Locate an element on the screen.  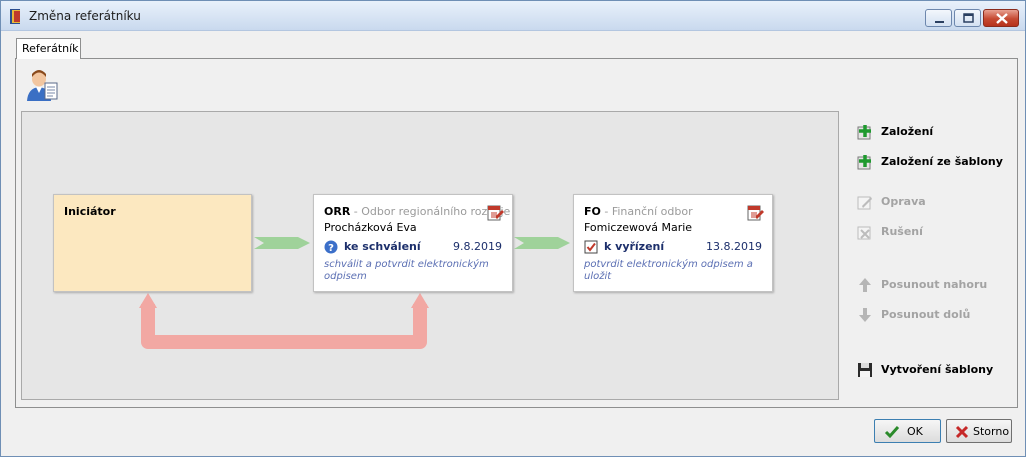
create-template-button: Vytvoření šablony is located at coordinates (932, 370).